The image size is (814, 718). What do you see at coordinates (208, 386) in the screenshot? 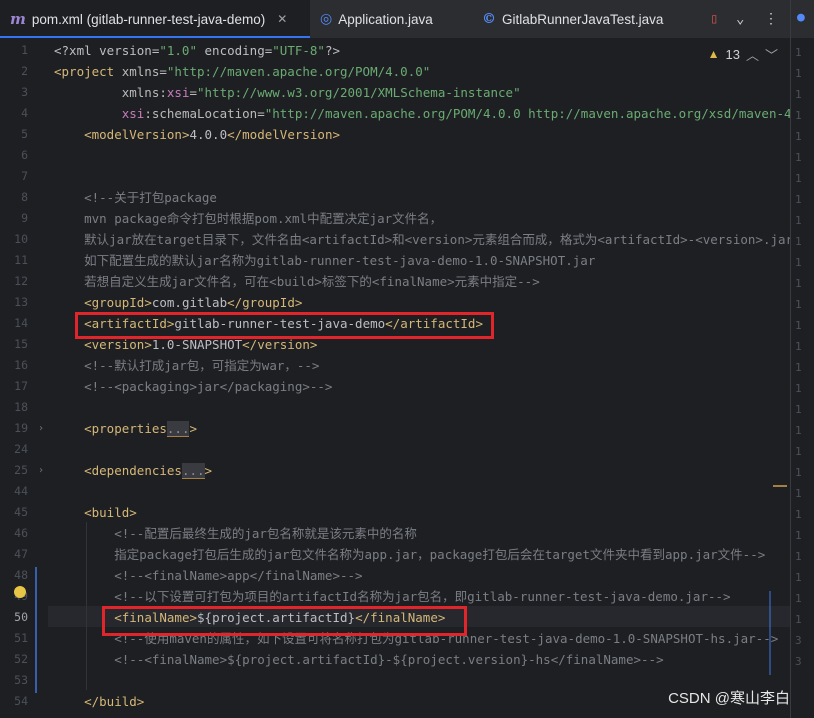
I see `code-token: <!--<packaging>jar</packaging>-->` at bounding box center [208, 386].